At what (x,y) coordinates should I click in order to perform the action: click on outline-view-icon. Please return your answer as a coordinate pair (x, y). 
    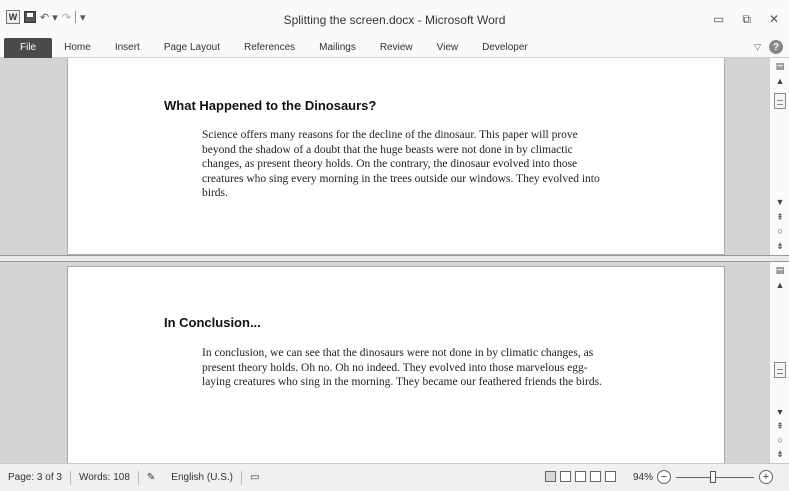
    Looking at the image, I should click on (595, 476).